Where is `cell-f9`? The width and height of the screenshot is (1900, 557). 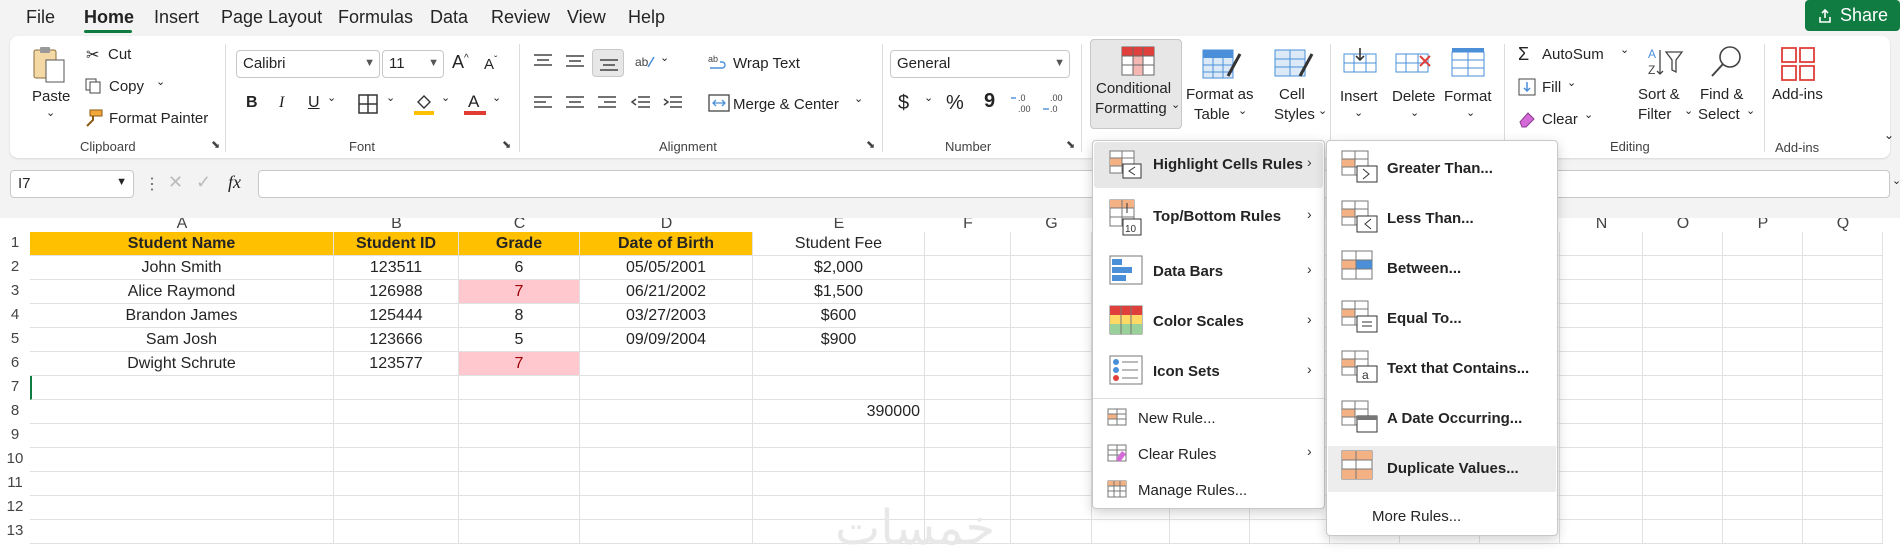 cell-f9 is located at coordinates (968, 436).